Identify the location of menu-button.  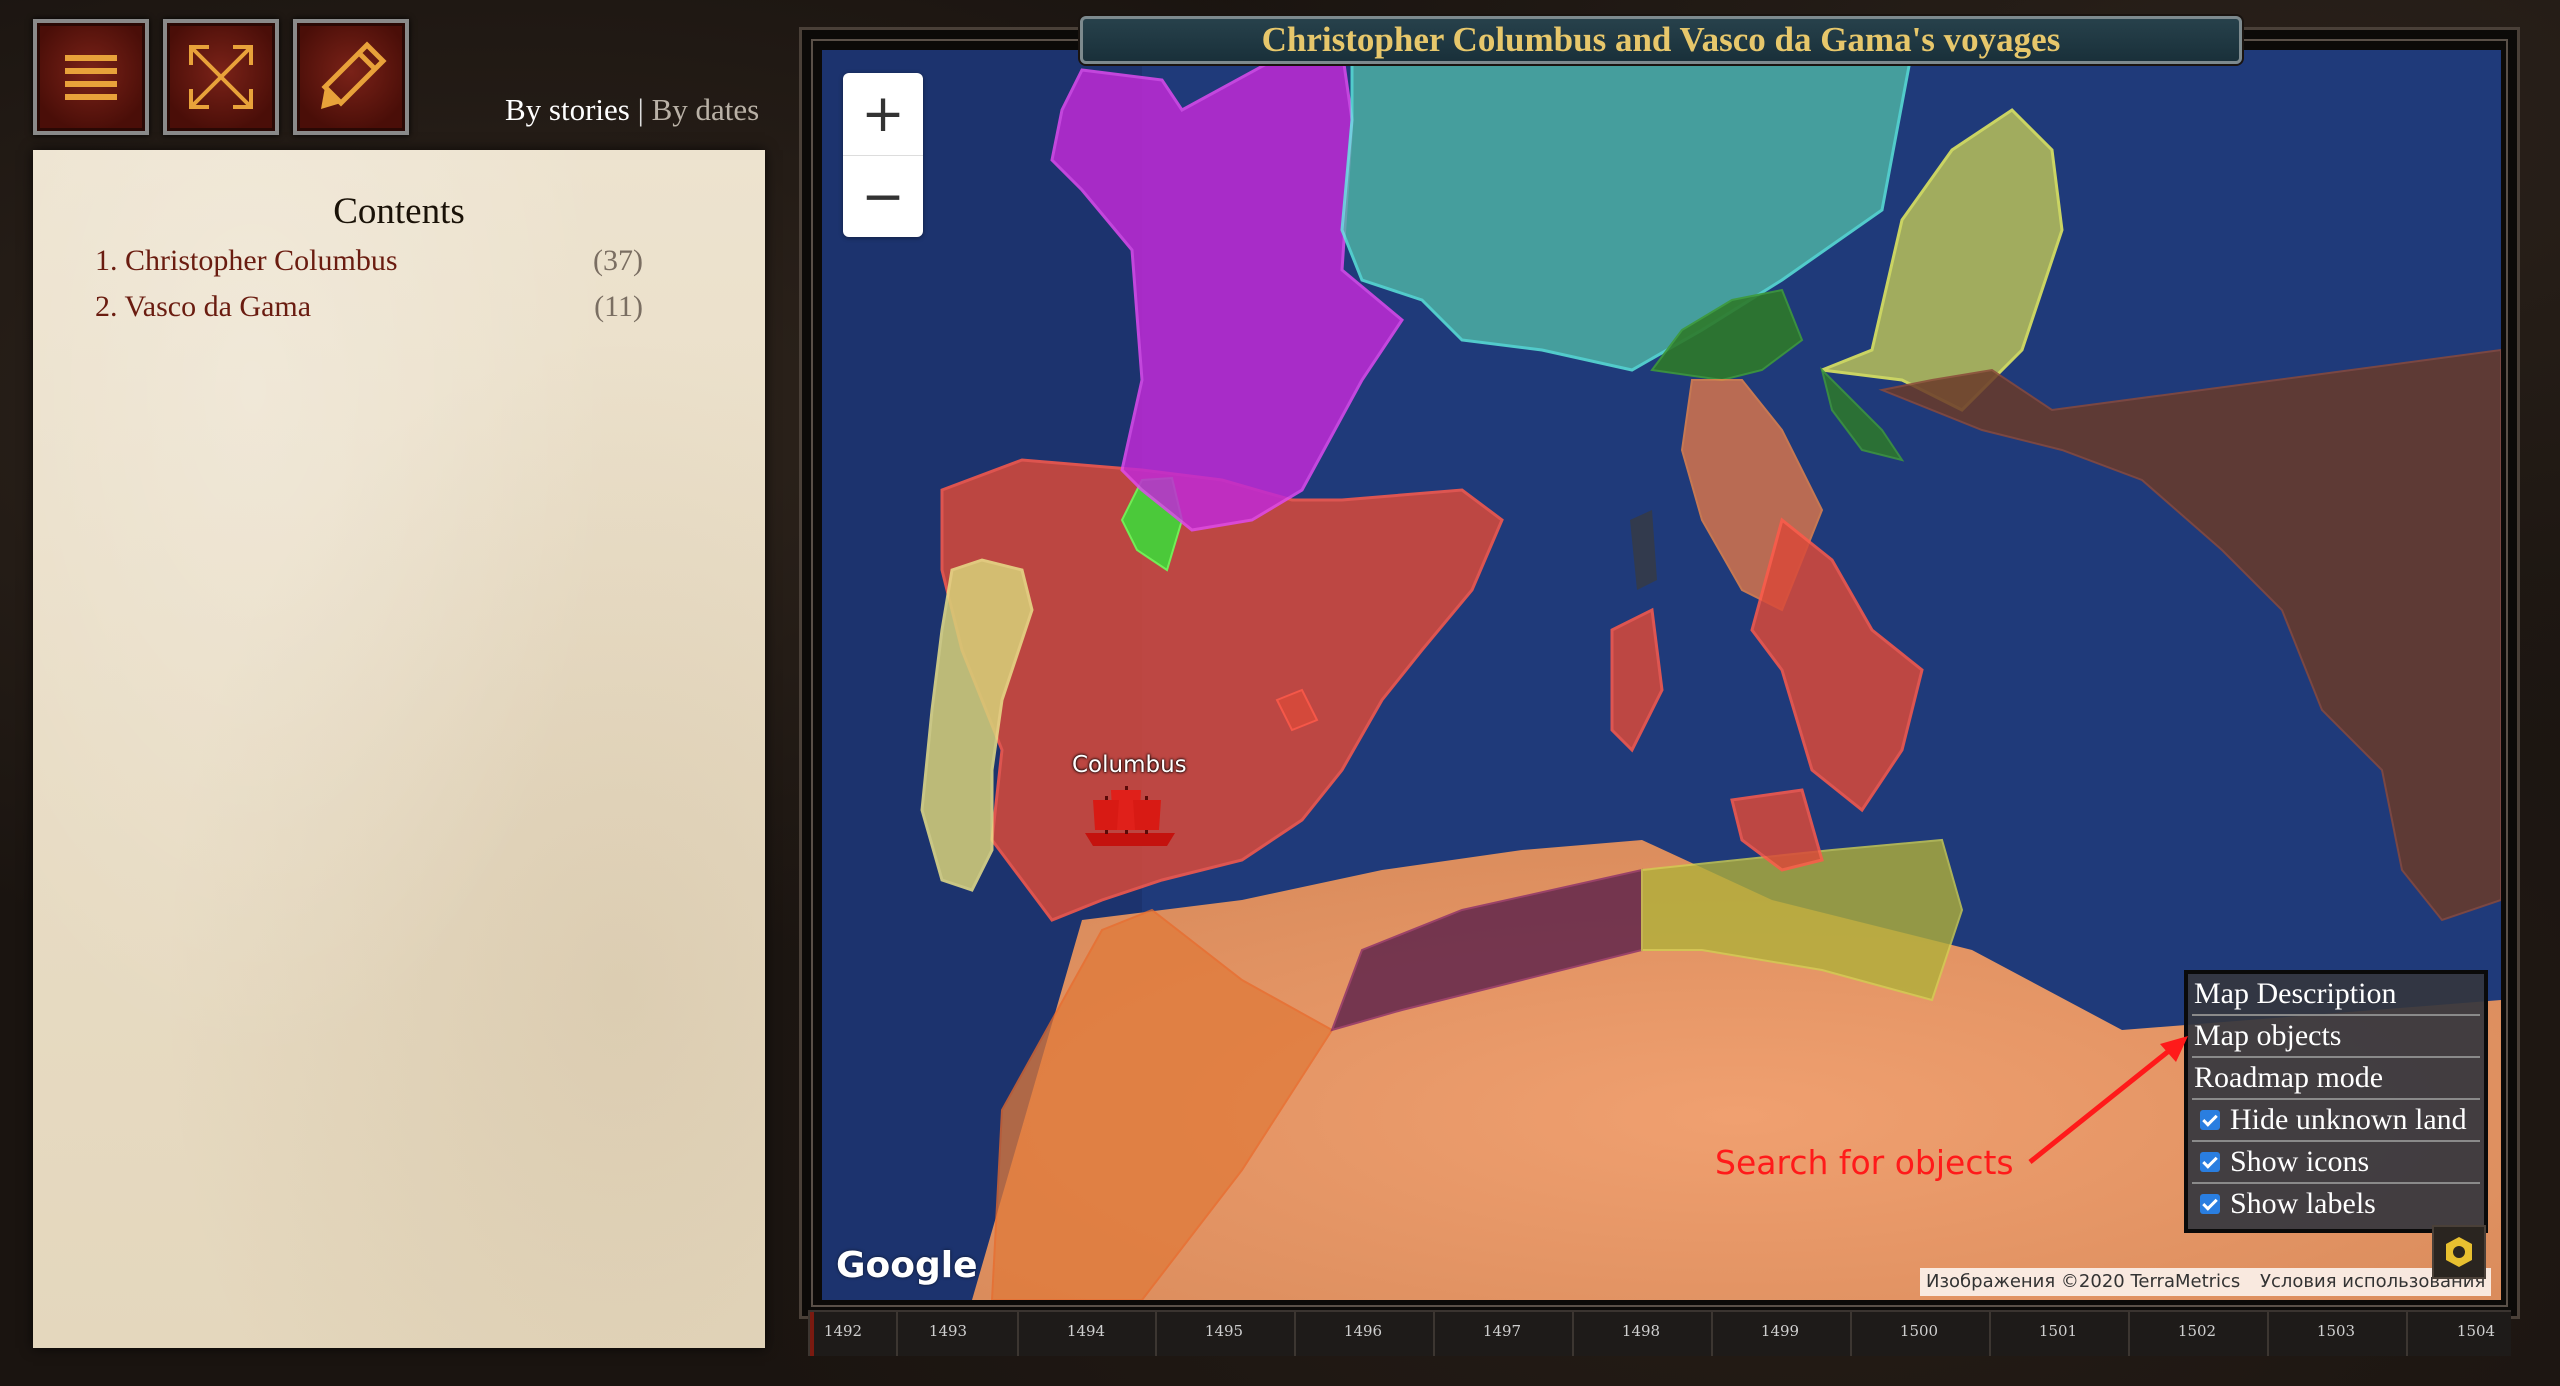
(91, 77).